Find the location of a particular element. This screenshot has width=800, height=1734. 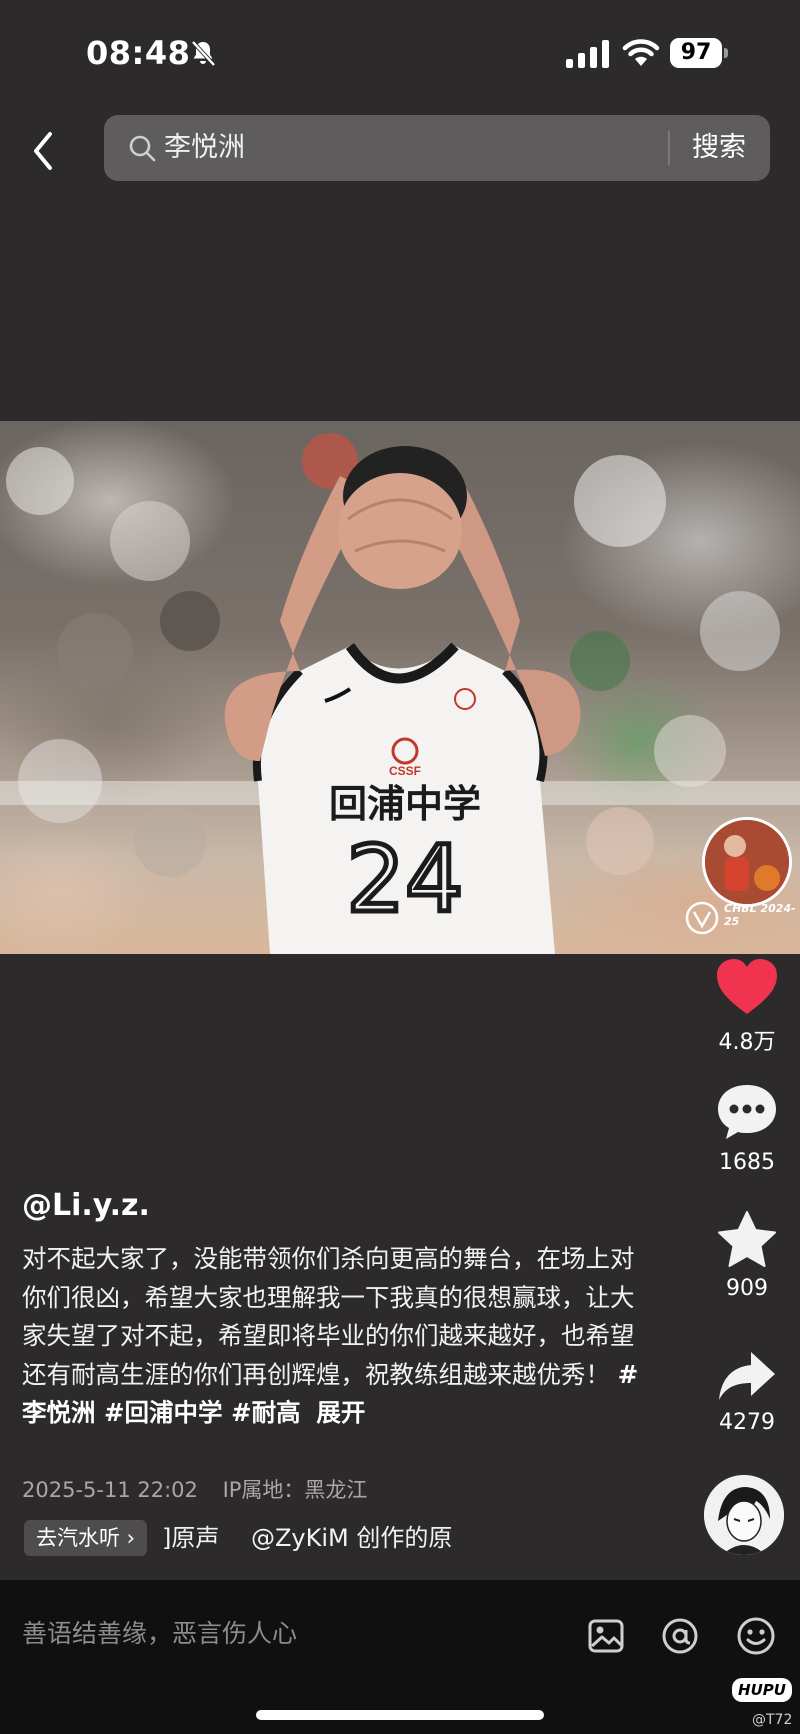

status-bar: 08:48 97 is located at coordinates (400, 50).